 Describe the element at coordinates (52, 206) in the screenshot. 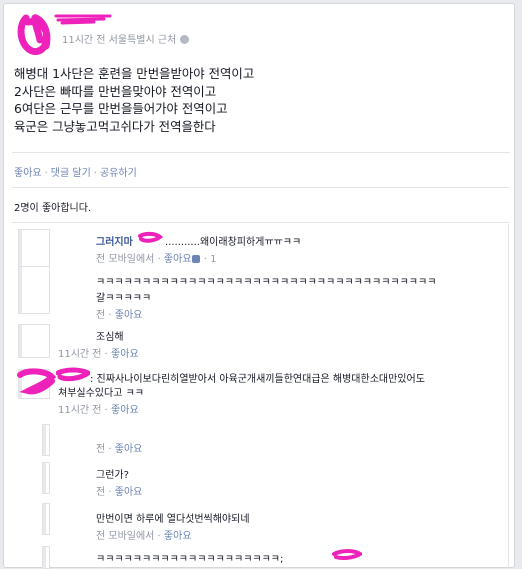

I see `likes-summary: 2명이 좋아합니다.` at that location.